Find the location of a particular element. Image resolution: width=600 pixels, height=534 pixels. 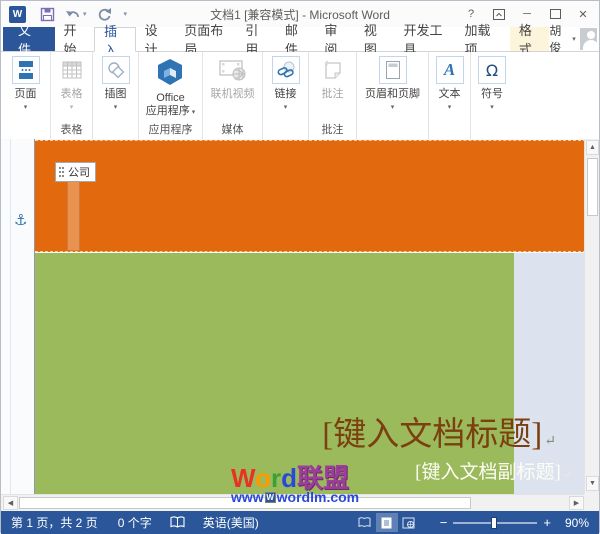

ribbon-group-apps: Office 应用程序 ▾ 应用程序 is located at coordinates (171, 95).